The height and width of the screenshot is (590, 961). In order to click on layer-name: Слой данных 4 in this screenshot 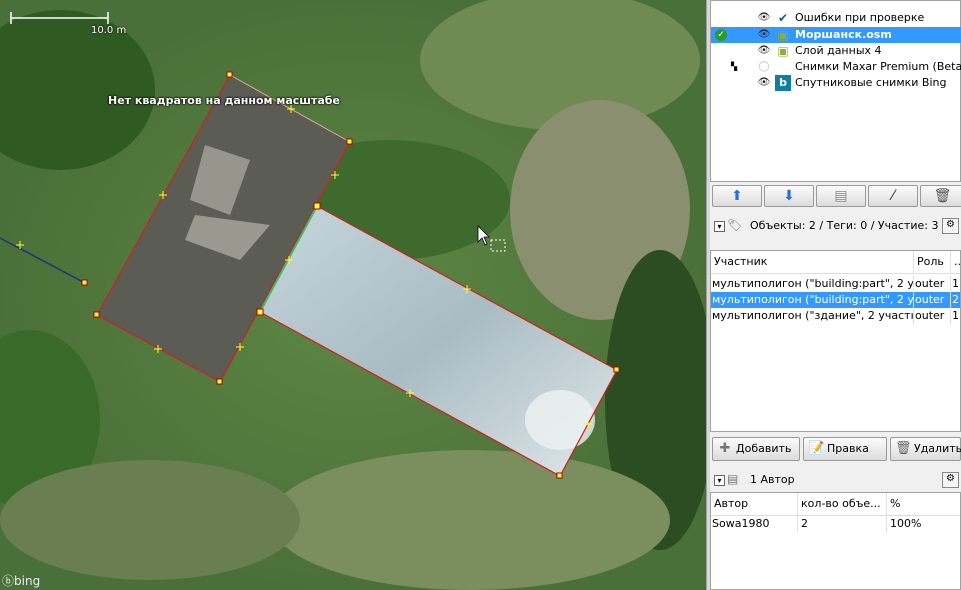, I will do `click(838, 50)`.